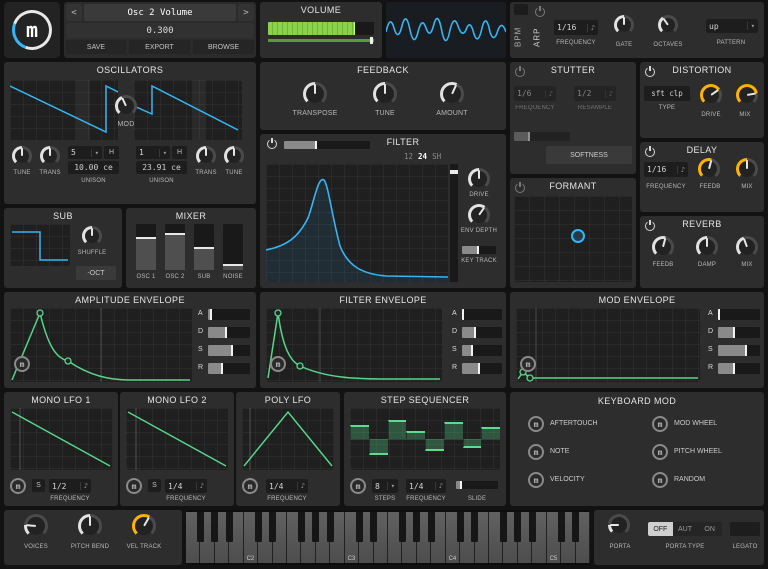 The height and width of the screenshot is (569, 768). I want to click on osc1-tune-knob, so click(22, 156).